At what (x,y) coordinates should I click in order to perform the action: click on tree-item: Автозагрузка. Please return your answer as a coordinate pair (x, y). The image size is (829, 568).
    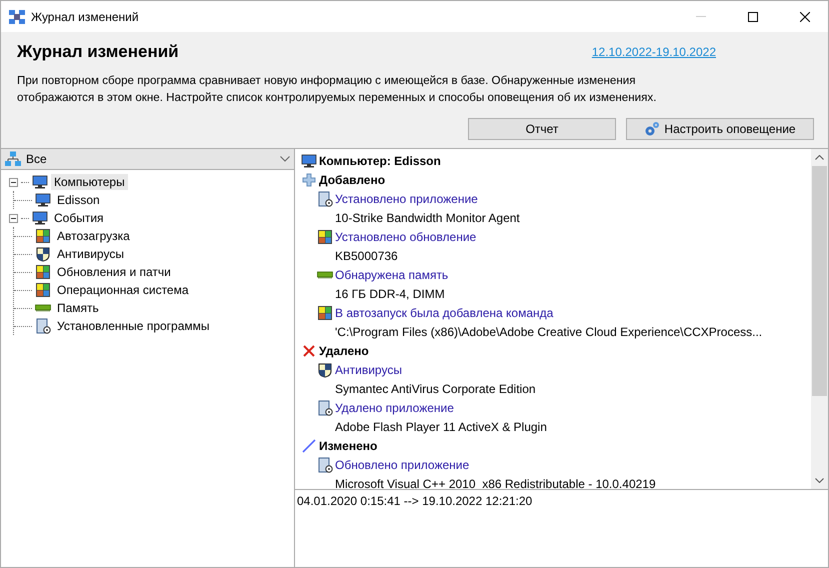
    Looking at the image, I should click on (93, 236).